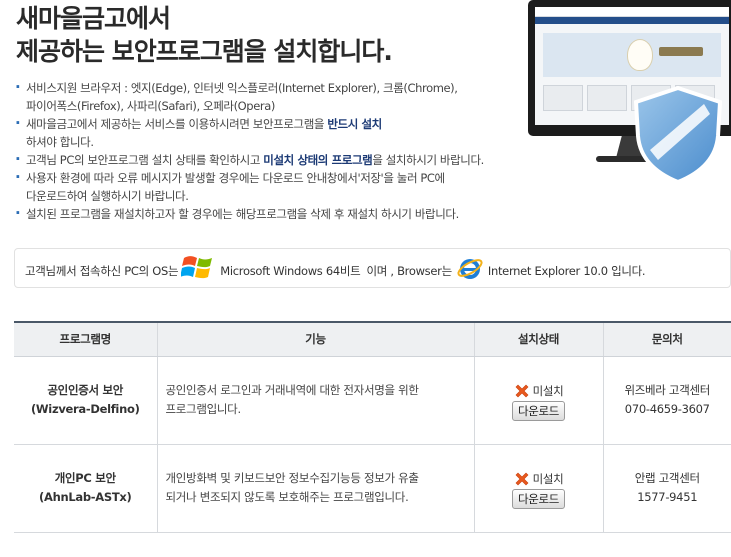 The image size is (731, 557). Describe the element at coordinates (667, 390) in the screenshot. I see `contact-name: 위즈베라 고객센터` at that location.